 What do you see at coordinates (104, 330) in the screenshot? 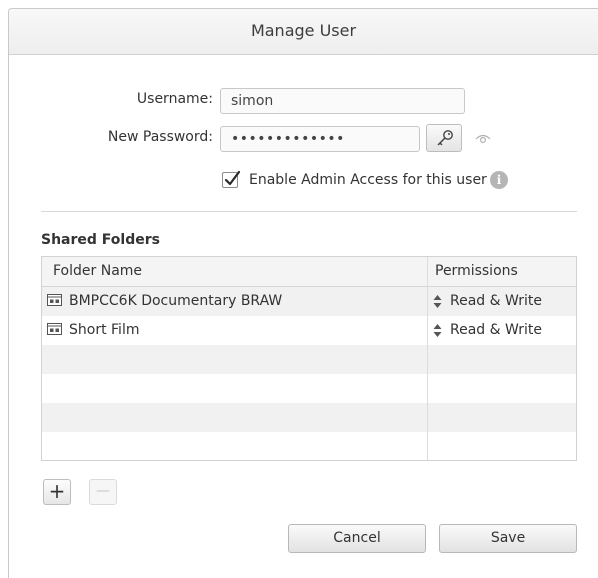
I see `folder-name: Short Film` at bounding box center [104, 330].